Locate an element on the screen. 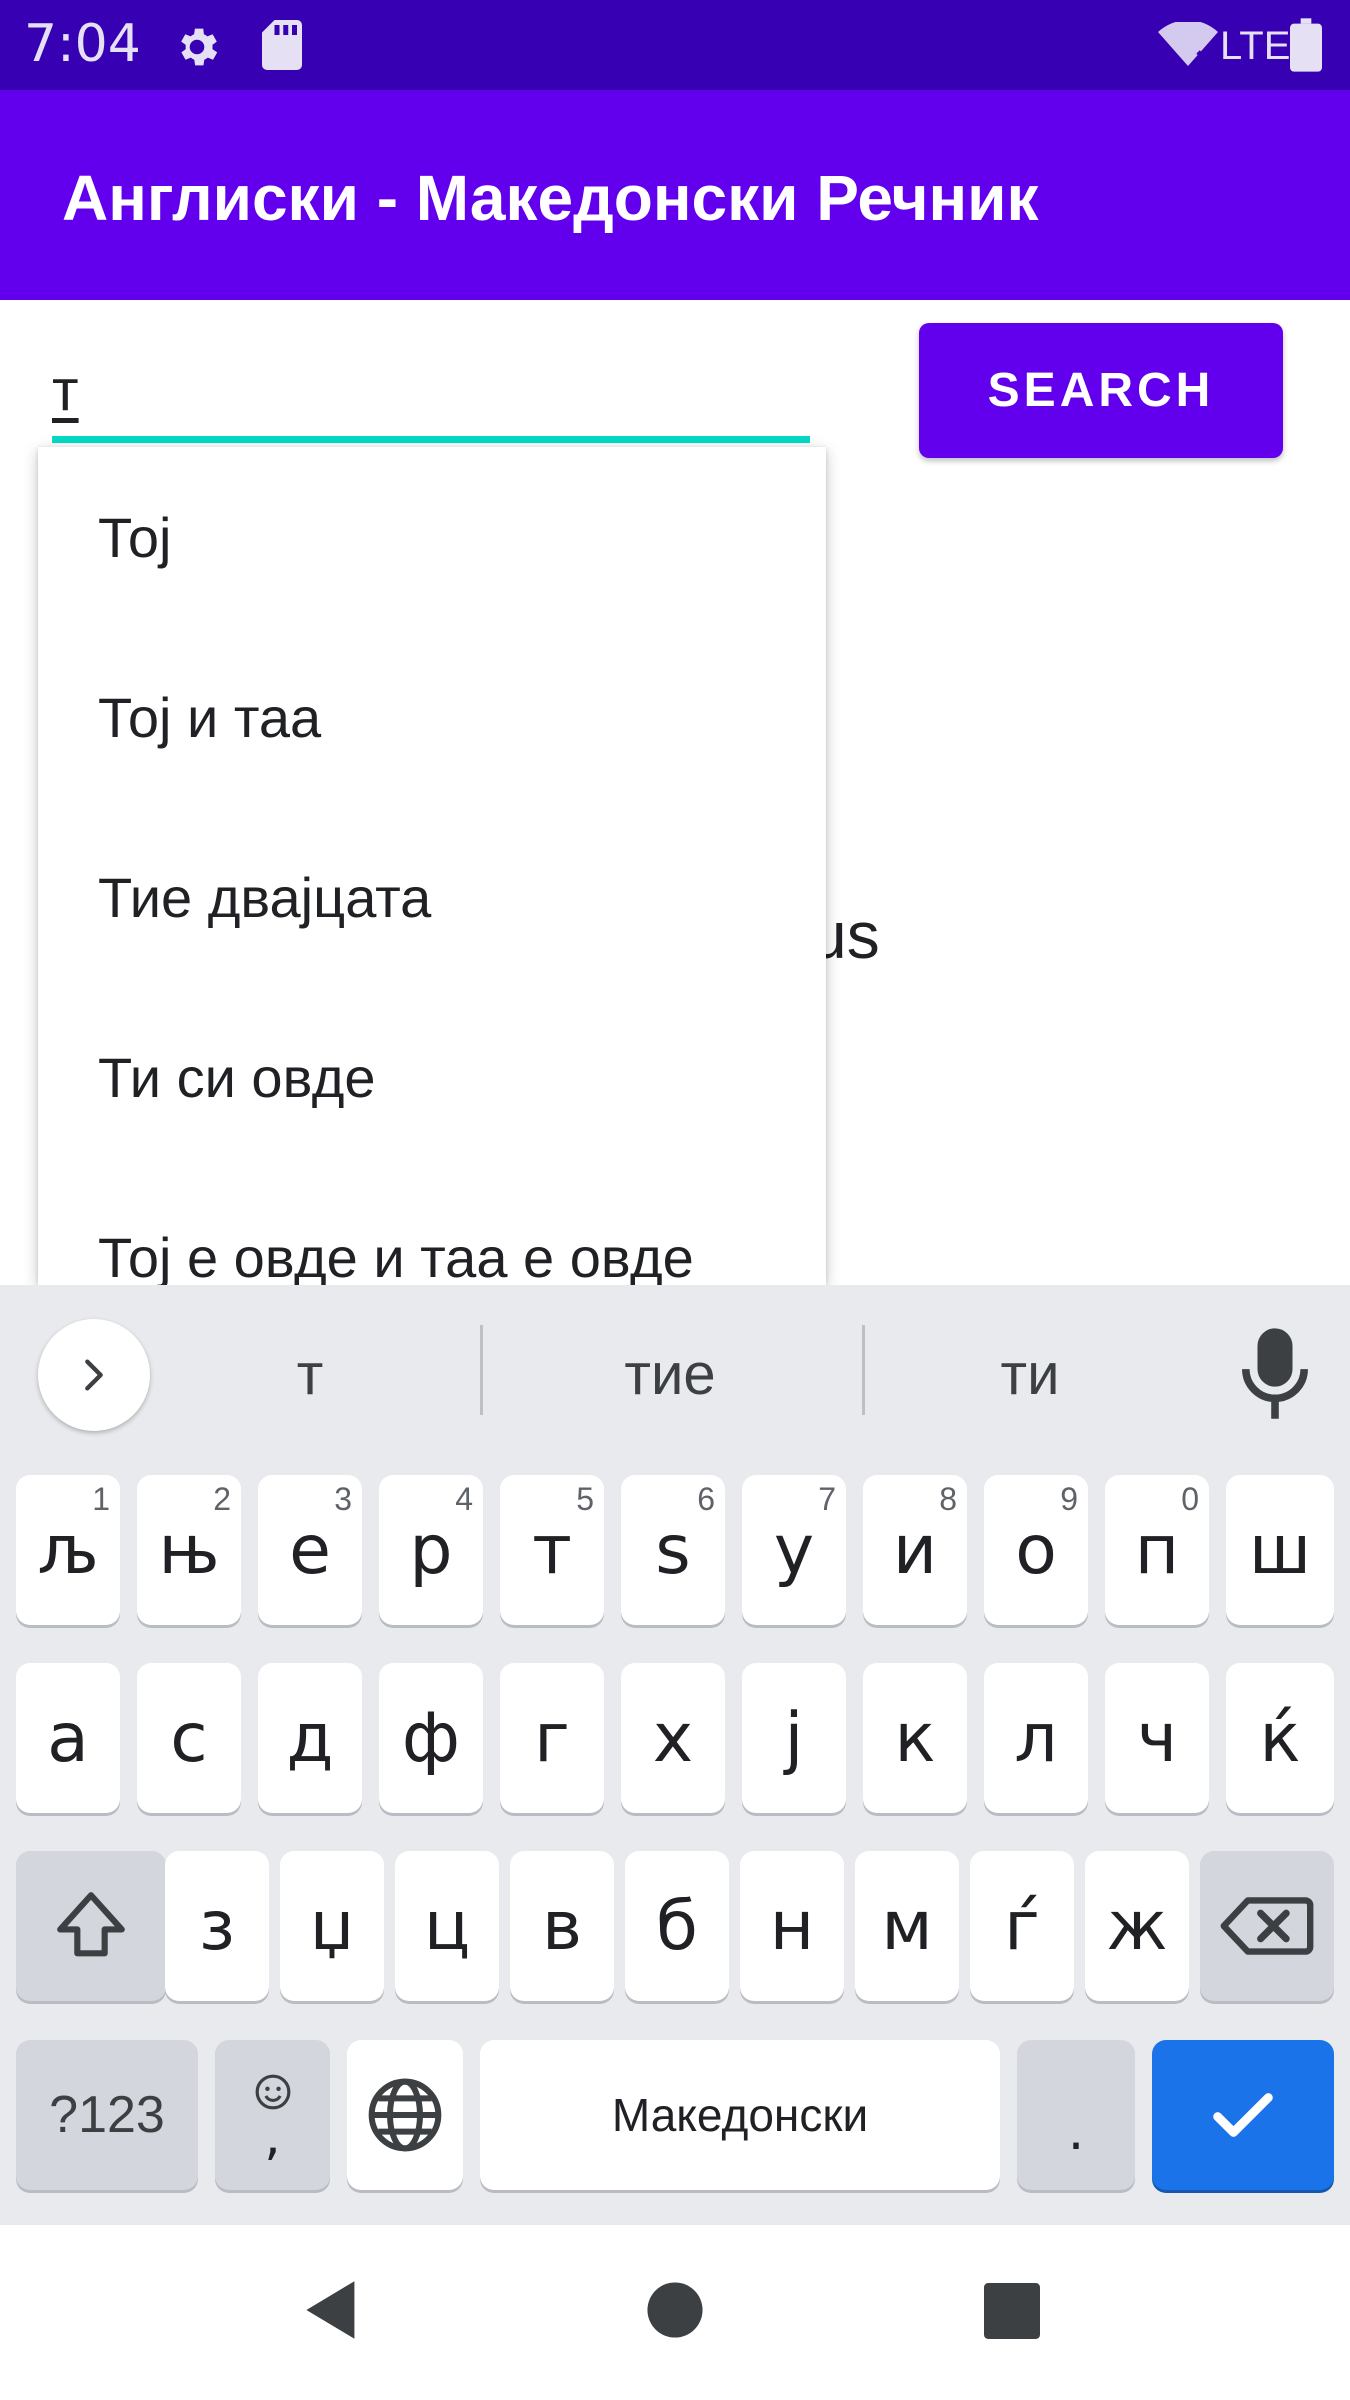  dropdown-item: Тој is located at coordinates (432, 537).